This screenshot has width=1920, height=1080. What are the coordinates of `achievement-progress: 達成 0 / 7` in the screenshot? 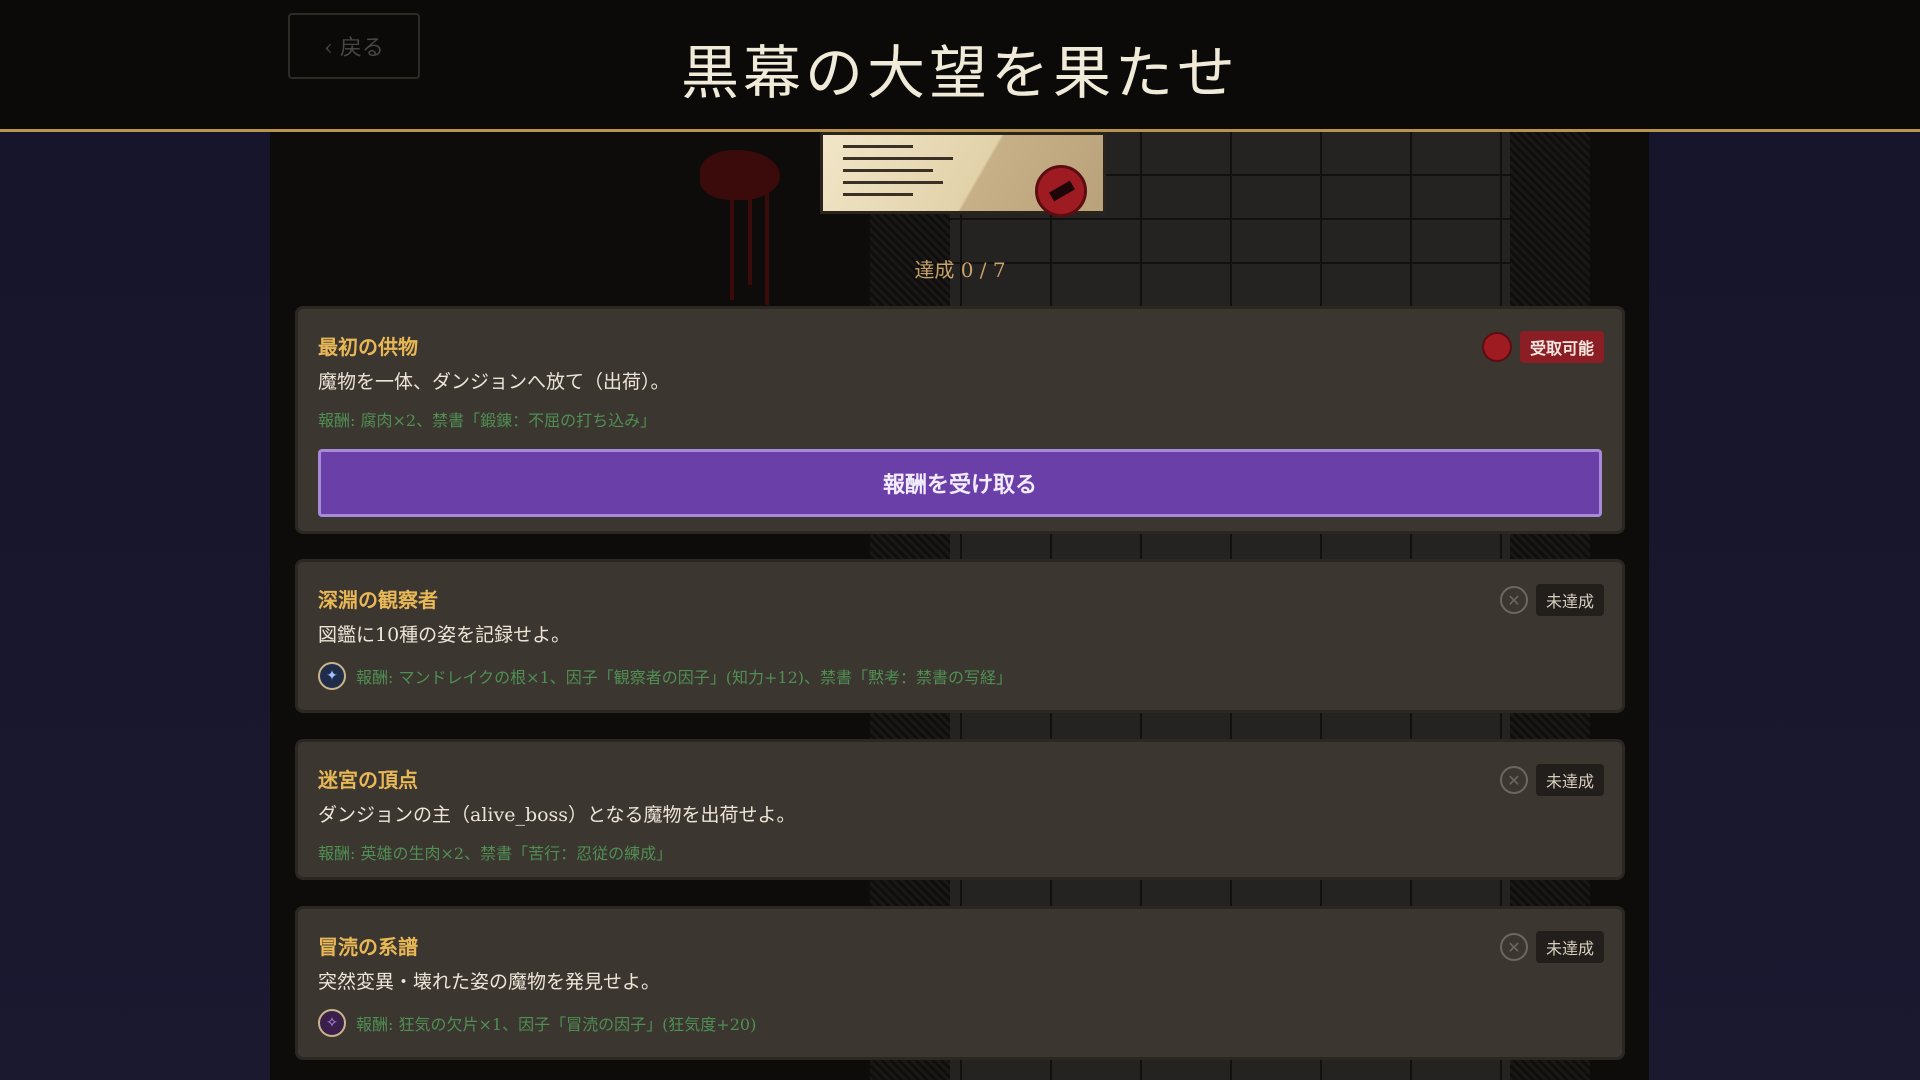 It's located at (960, 270).